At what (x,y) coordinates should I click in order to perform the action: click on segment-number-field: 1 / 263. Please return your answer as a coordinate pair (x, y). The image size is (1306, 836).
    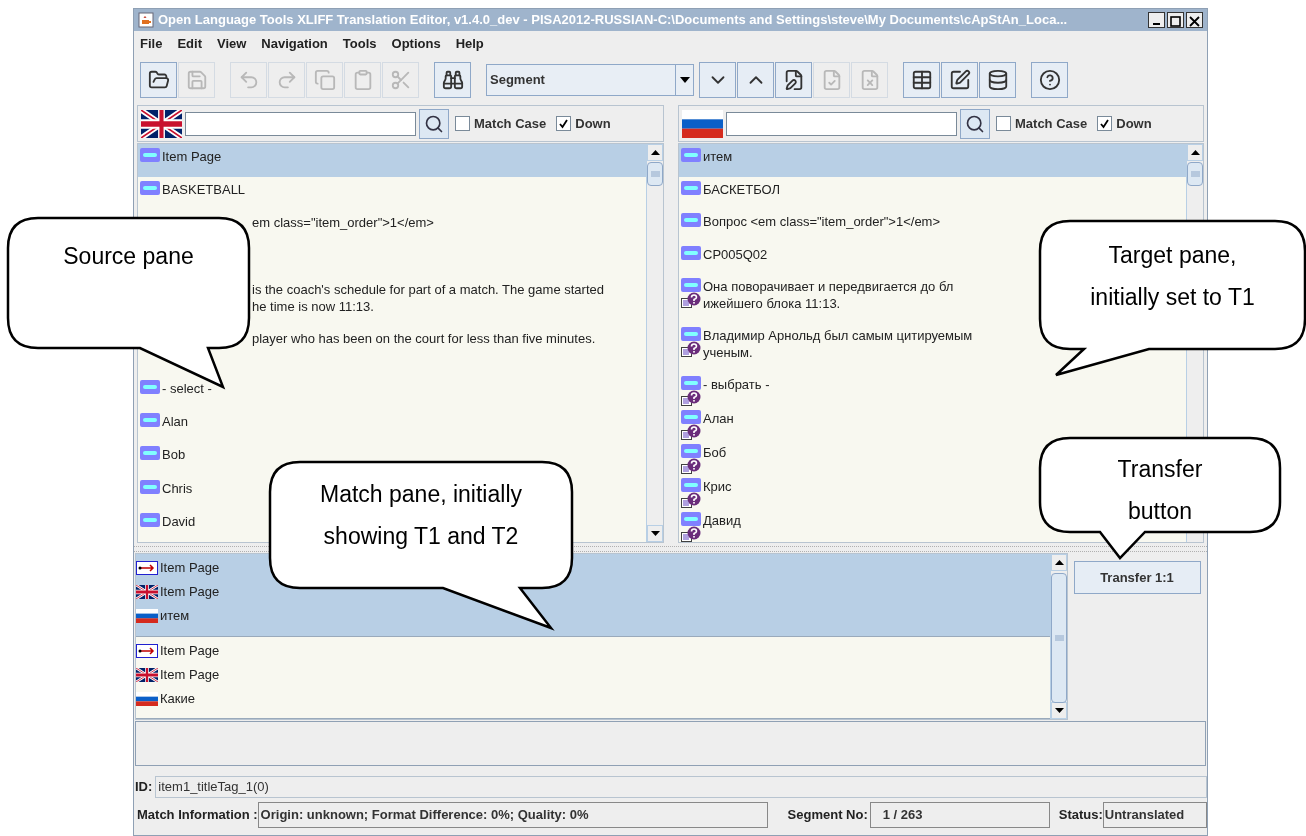
    Looking at the image, I should click on (959, 815).